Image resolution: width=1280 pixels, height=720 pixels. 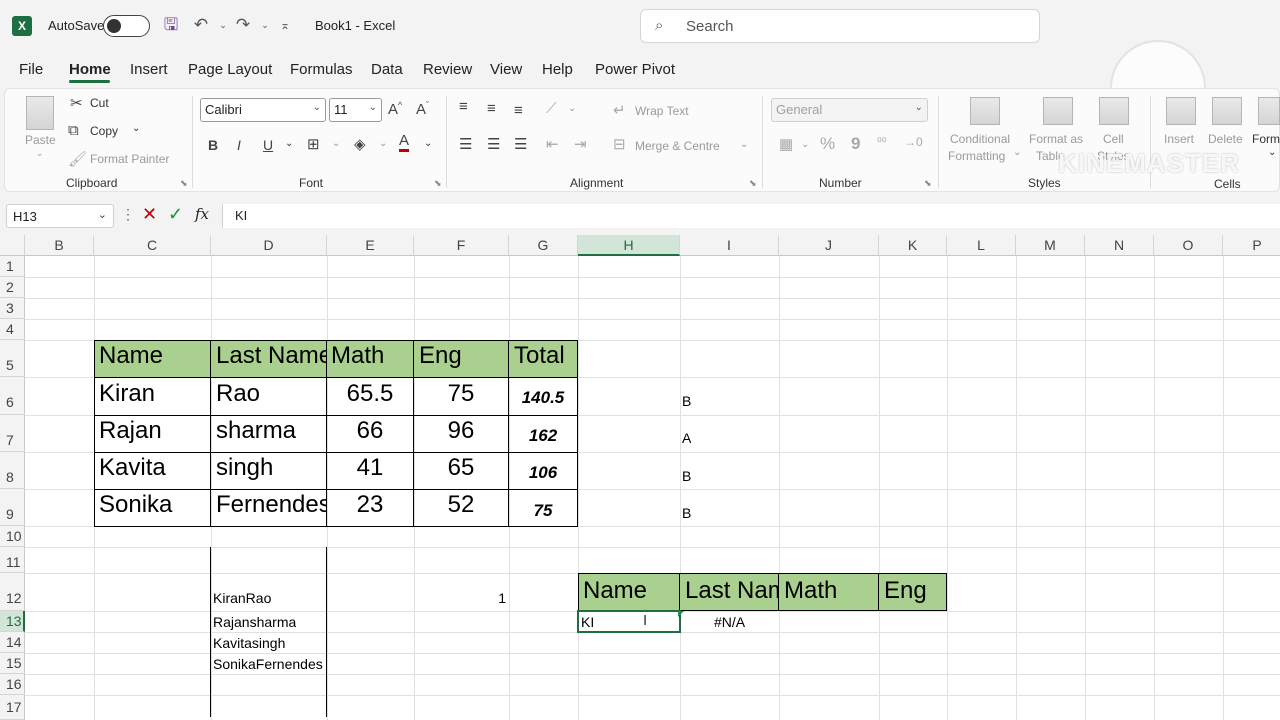 I want to click on table1-cell: singh, so click(x=268, y=468).